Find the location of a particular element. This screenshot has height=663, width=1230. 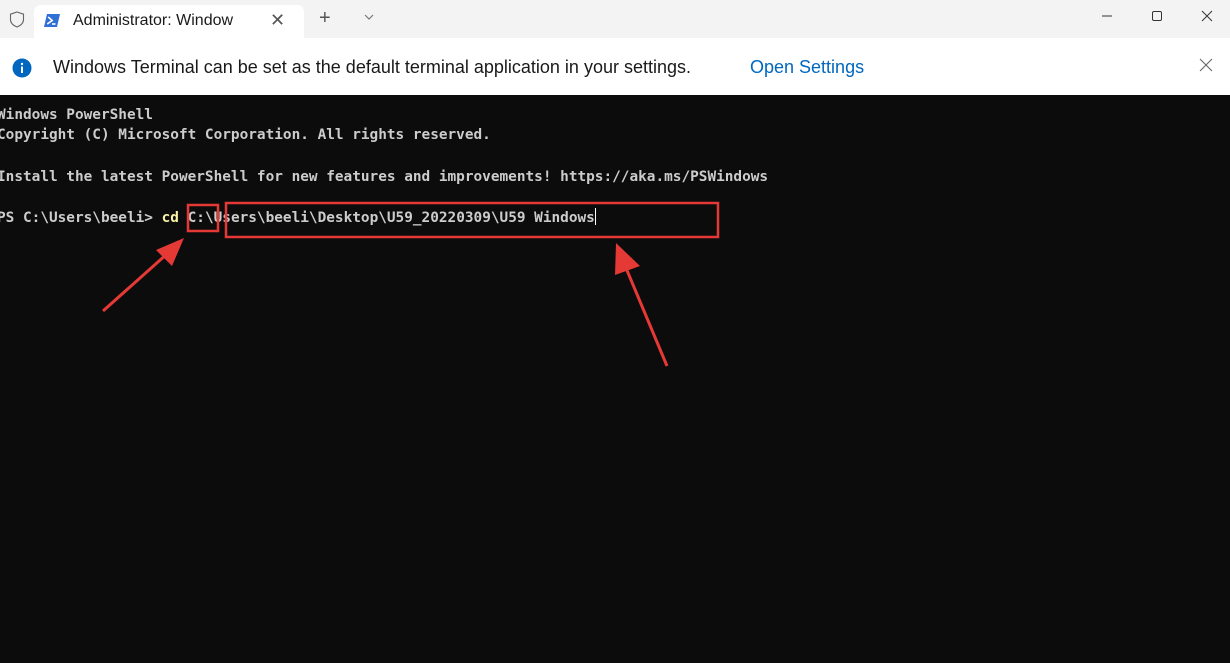

minimize-icon is located at coordinates (1107, 16).